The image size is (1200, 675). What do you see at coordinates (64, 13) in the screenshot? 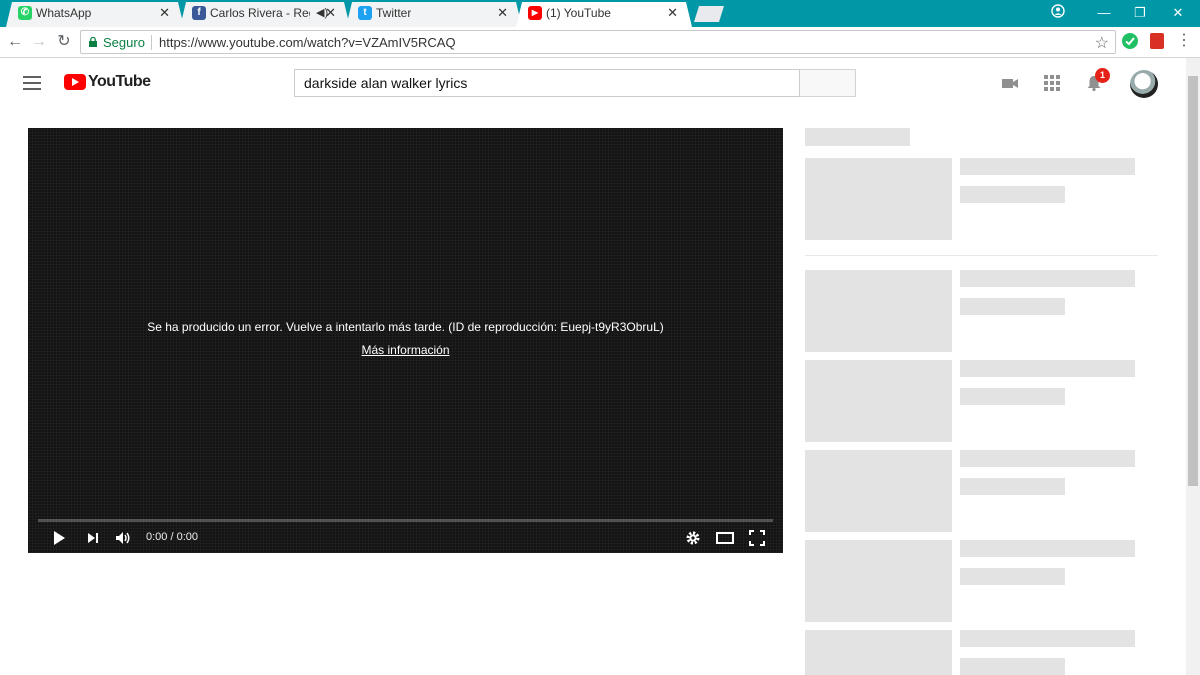
I see `tab-label: WhatsApp` at bounding box center [64, 13].